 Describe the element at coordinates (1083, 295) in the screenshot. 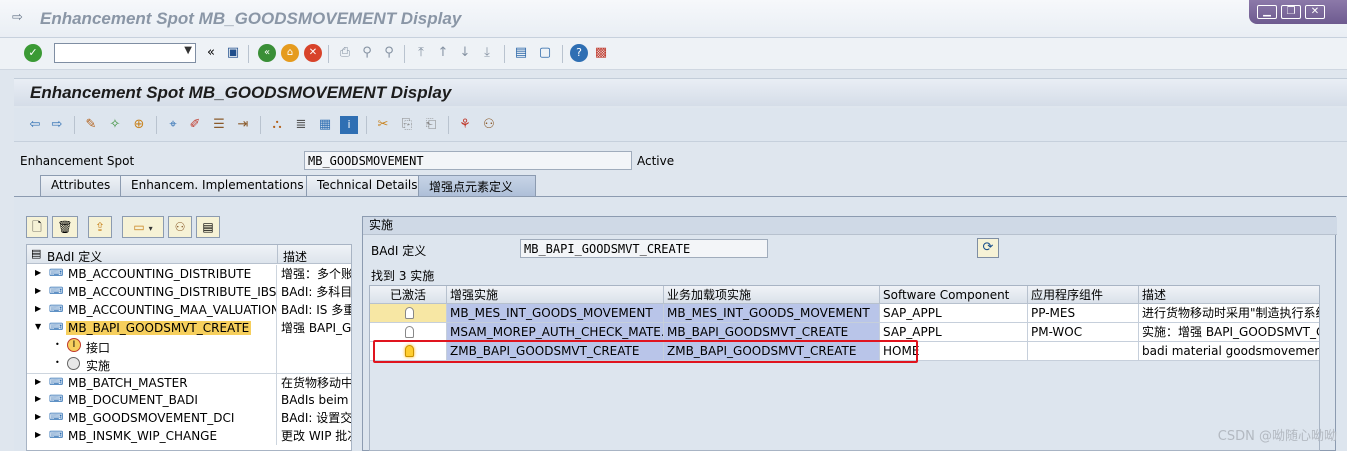

I see `col-app-component: 应用程序组件` at that location.